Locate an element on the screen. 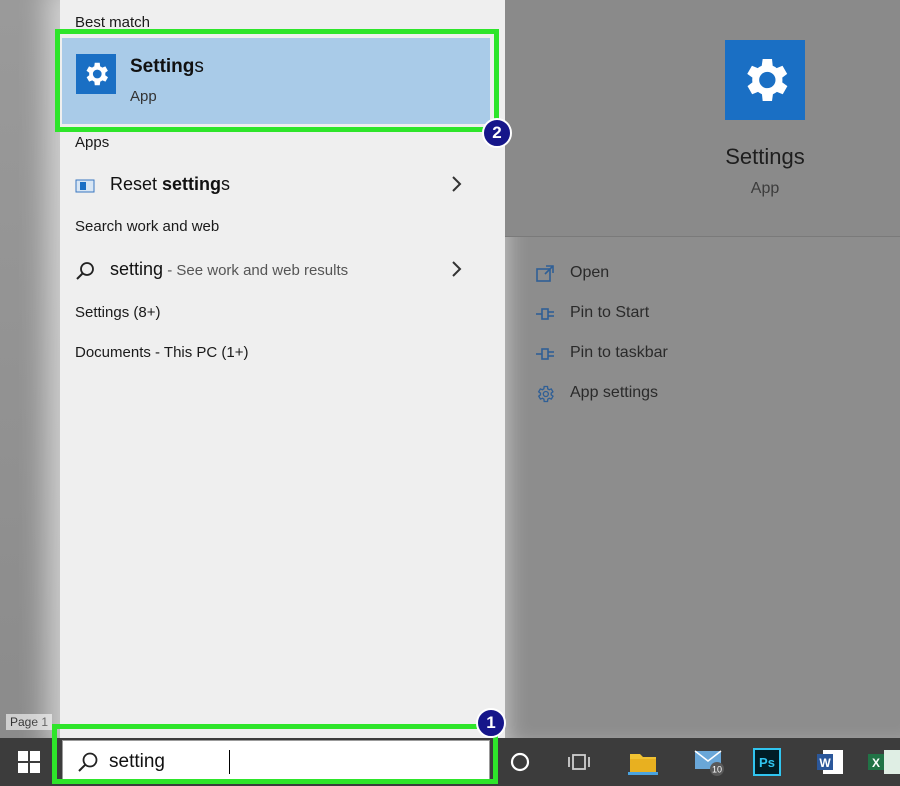  preview-header: Settings App is located at coordinates (702, 118).